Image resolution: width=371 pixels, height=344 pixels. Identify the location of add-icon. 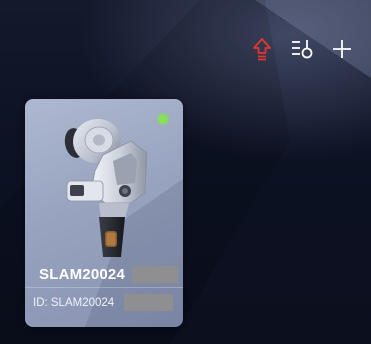
(342, 49).